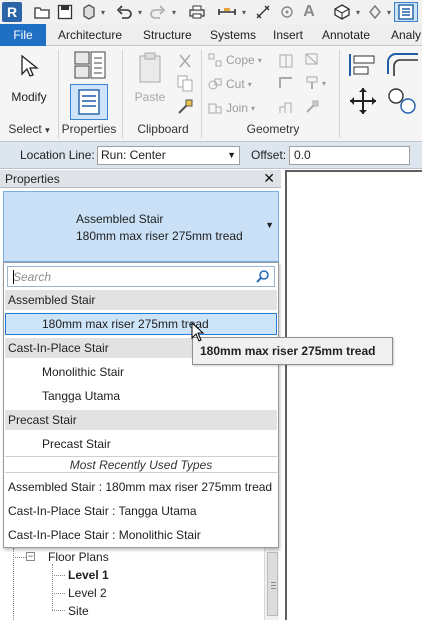  Describe the element at coordinates (227, 12) in the screenshot. I see `measure-icon` at that location.